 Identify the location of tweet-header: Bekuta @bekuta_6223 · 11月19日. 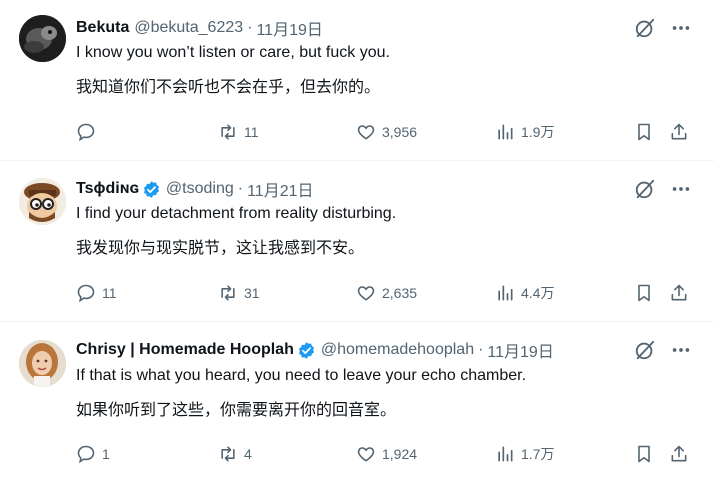
(199, 28).